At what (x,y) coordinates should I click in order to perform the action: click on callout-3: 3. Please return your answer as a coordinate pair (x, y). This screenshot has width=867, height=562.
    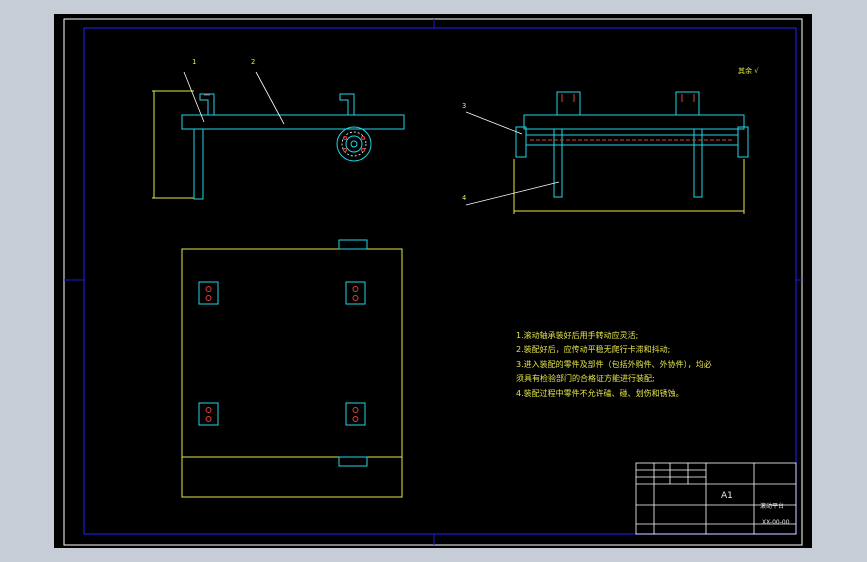
    Looking at the image, I should click on (464, 106).